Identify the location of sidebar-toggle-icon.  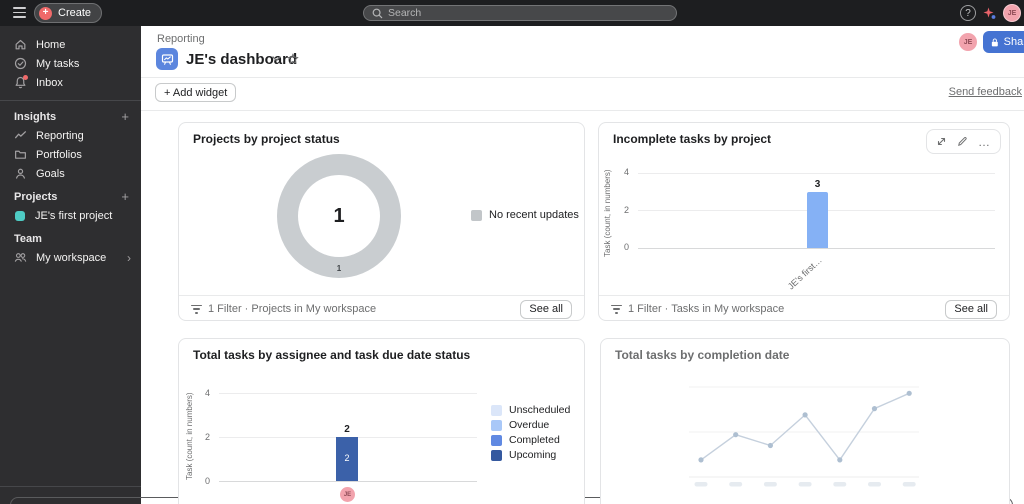
(19, 12).